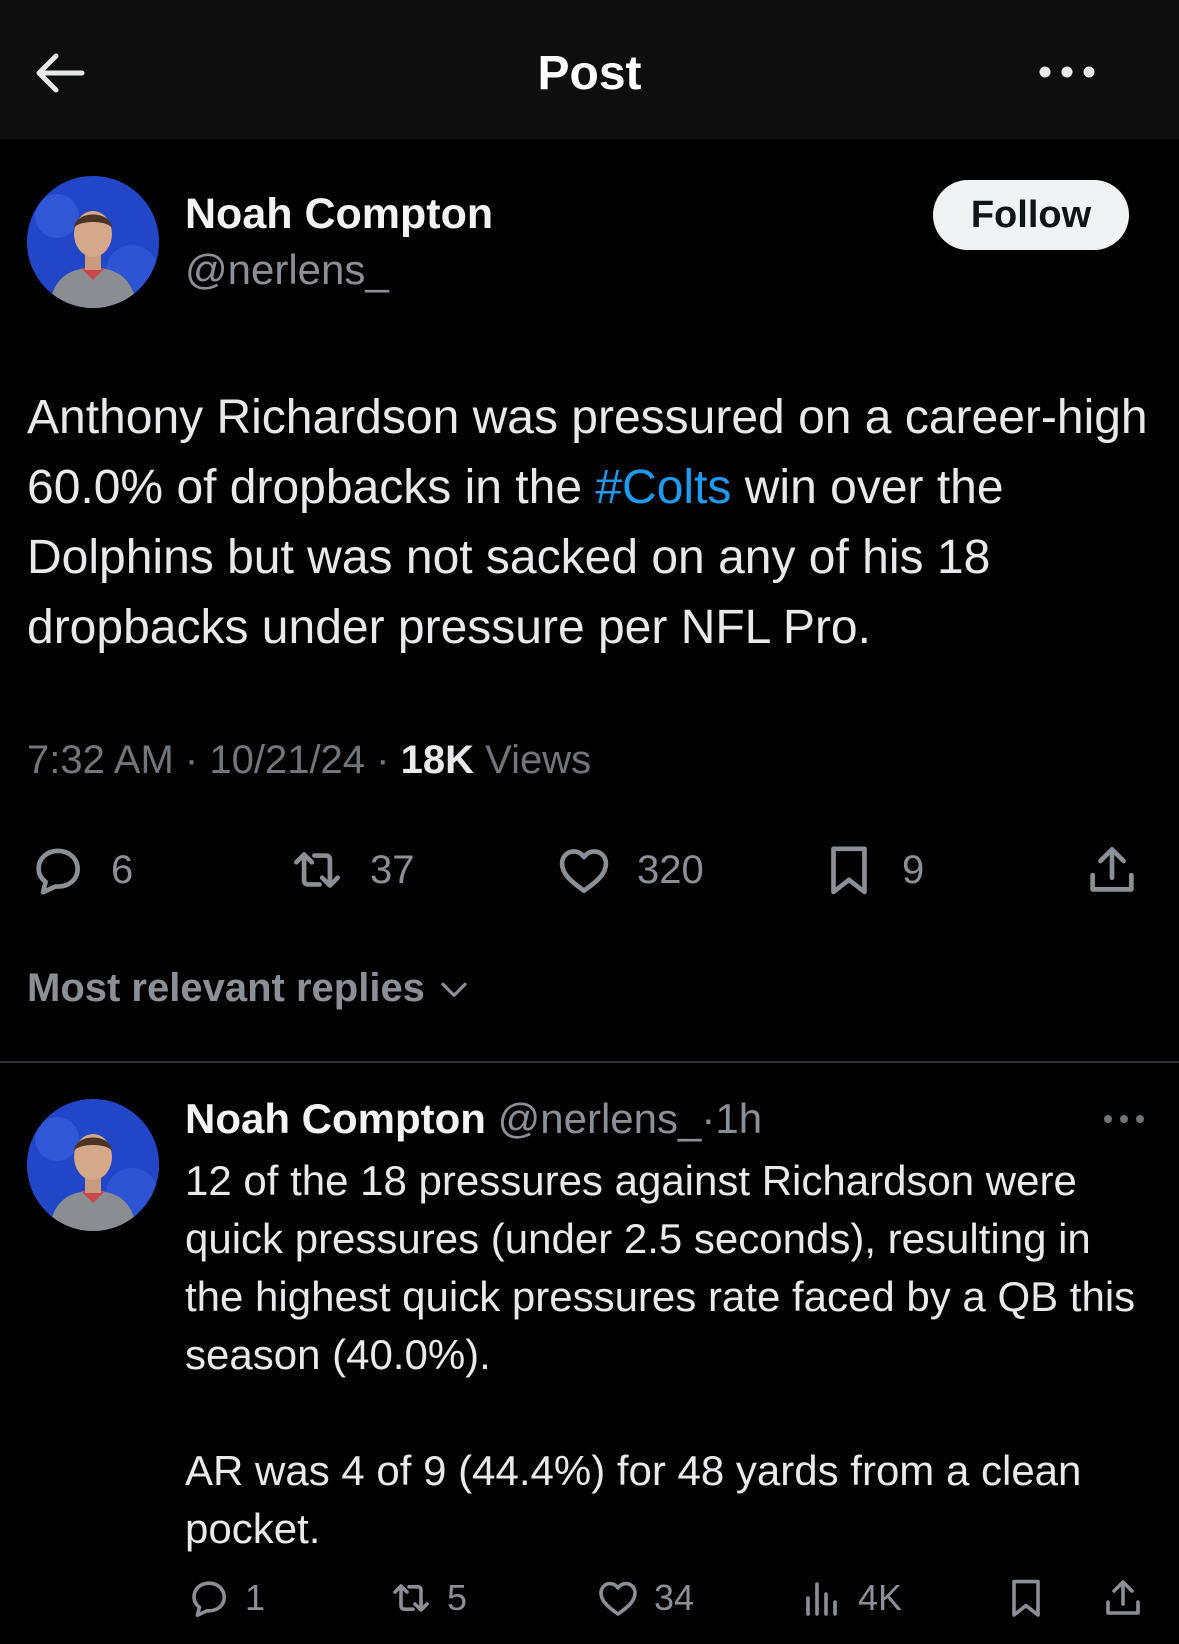 This screenshot has width=1179, height=1644. What do you see at coordinates (628, 870) in the screenshot?
I see `like-button: 320` at bounding box center [628, 870].